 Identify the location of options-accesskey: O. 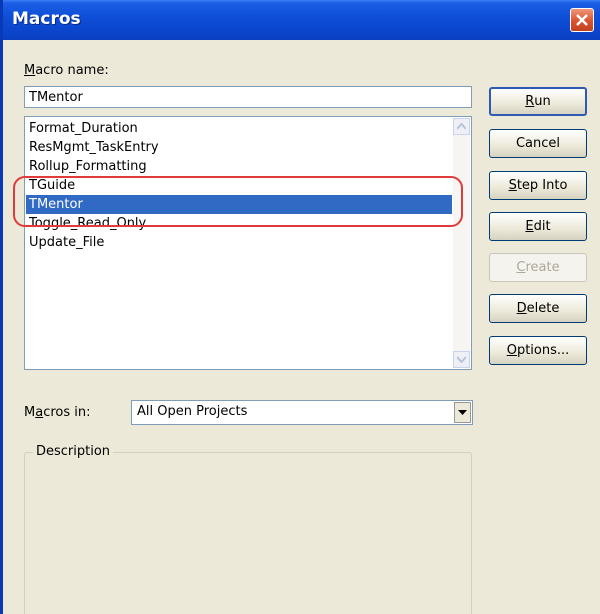
(511, 350).